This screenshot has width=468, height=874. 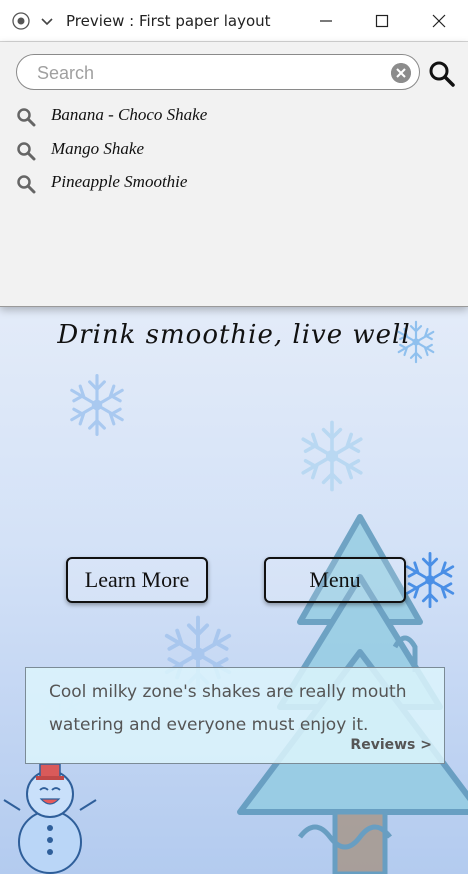 I want to click on suggestion-label: Pineapple Smoothie, so click(x=119, y=181).